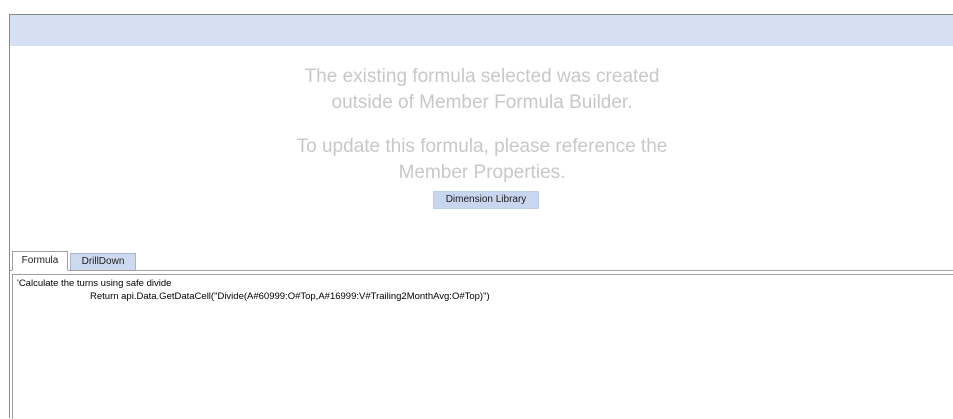 The height and width of the screenshot is (419, 953). What do you see at coordinates (103, 261) in the screenshot?
I see `tab-drilldown: DrillDown` at bounding box center [103, 261].